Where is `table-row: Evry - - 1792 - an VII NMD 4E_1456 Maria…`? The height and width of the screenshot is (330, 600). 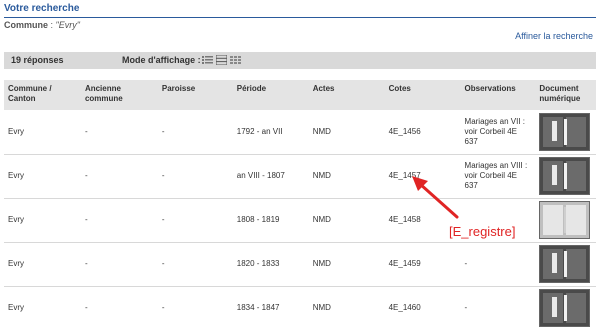
table-row: Evry - - 1792 - an VII NMD 4E_1456 Maria… is located at coordinates (300, 132).